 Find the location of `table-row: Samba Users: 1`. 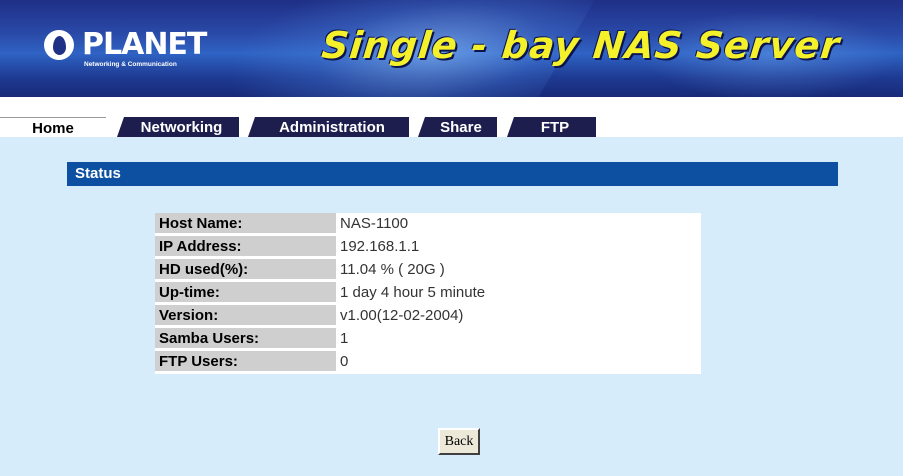

table-row: Samba Users: 1 is located at coordinates (428, 339).